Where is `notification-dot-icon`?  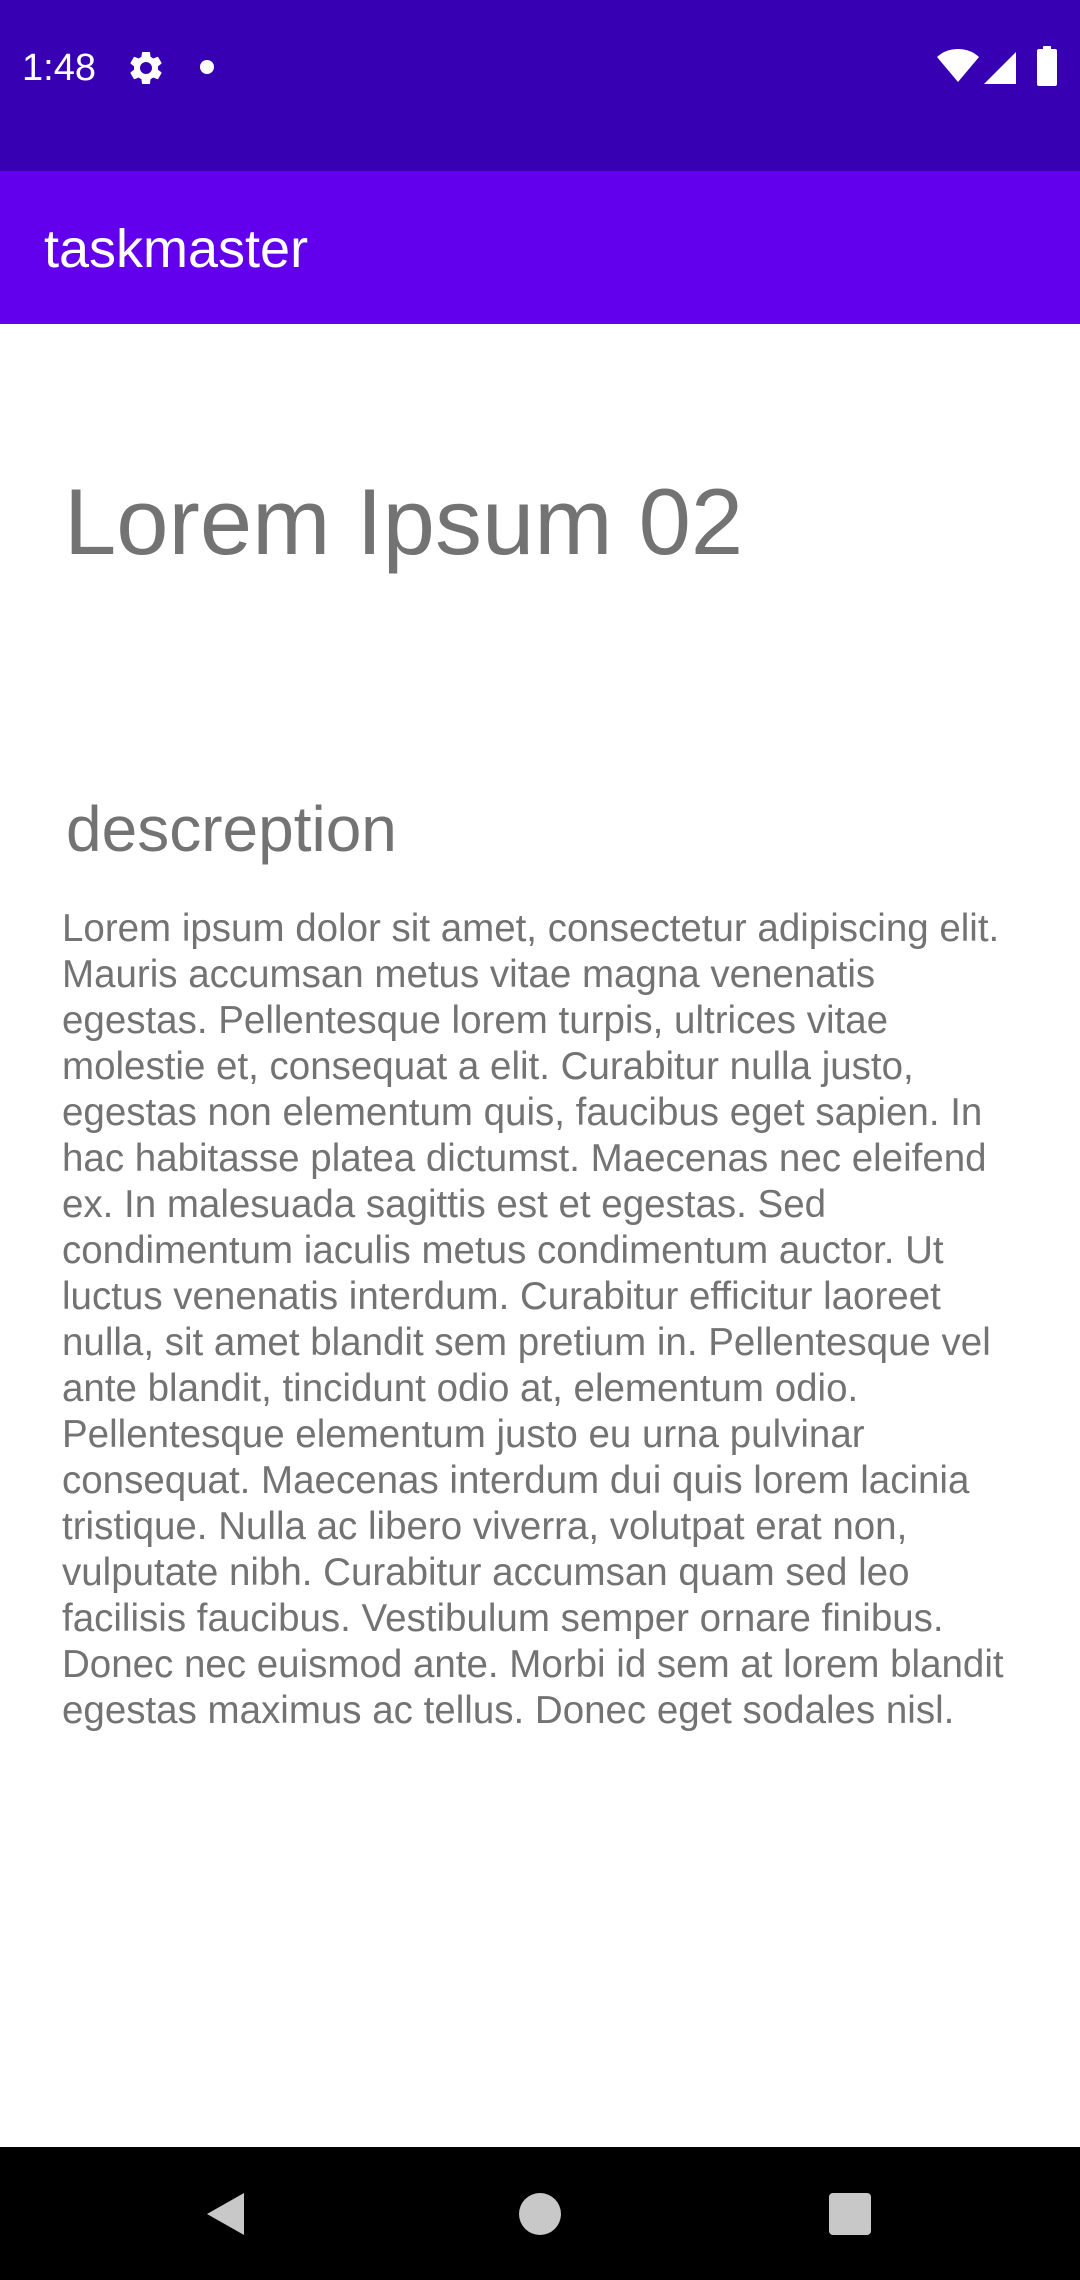
notification-dot-icon is located at coordinates (207, 67).